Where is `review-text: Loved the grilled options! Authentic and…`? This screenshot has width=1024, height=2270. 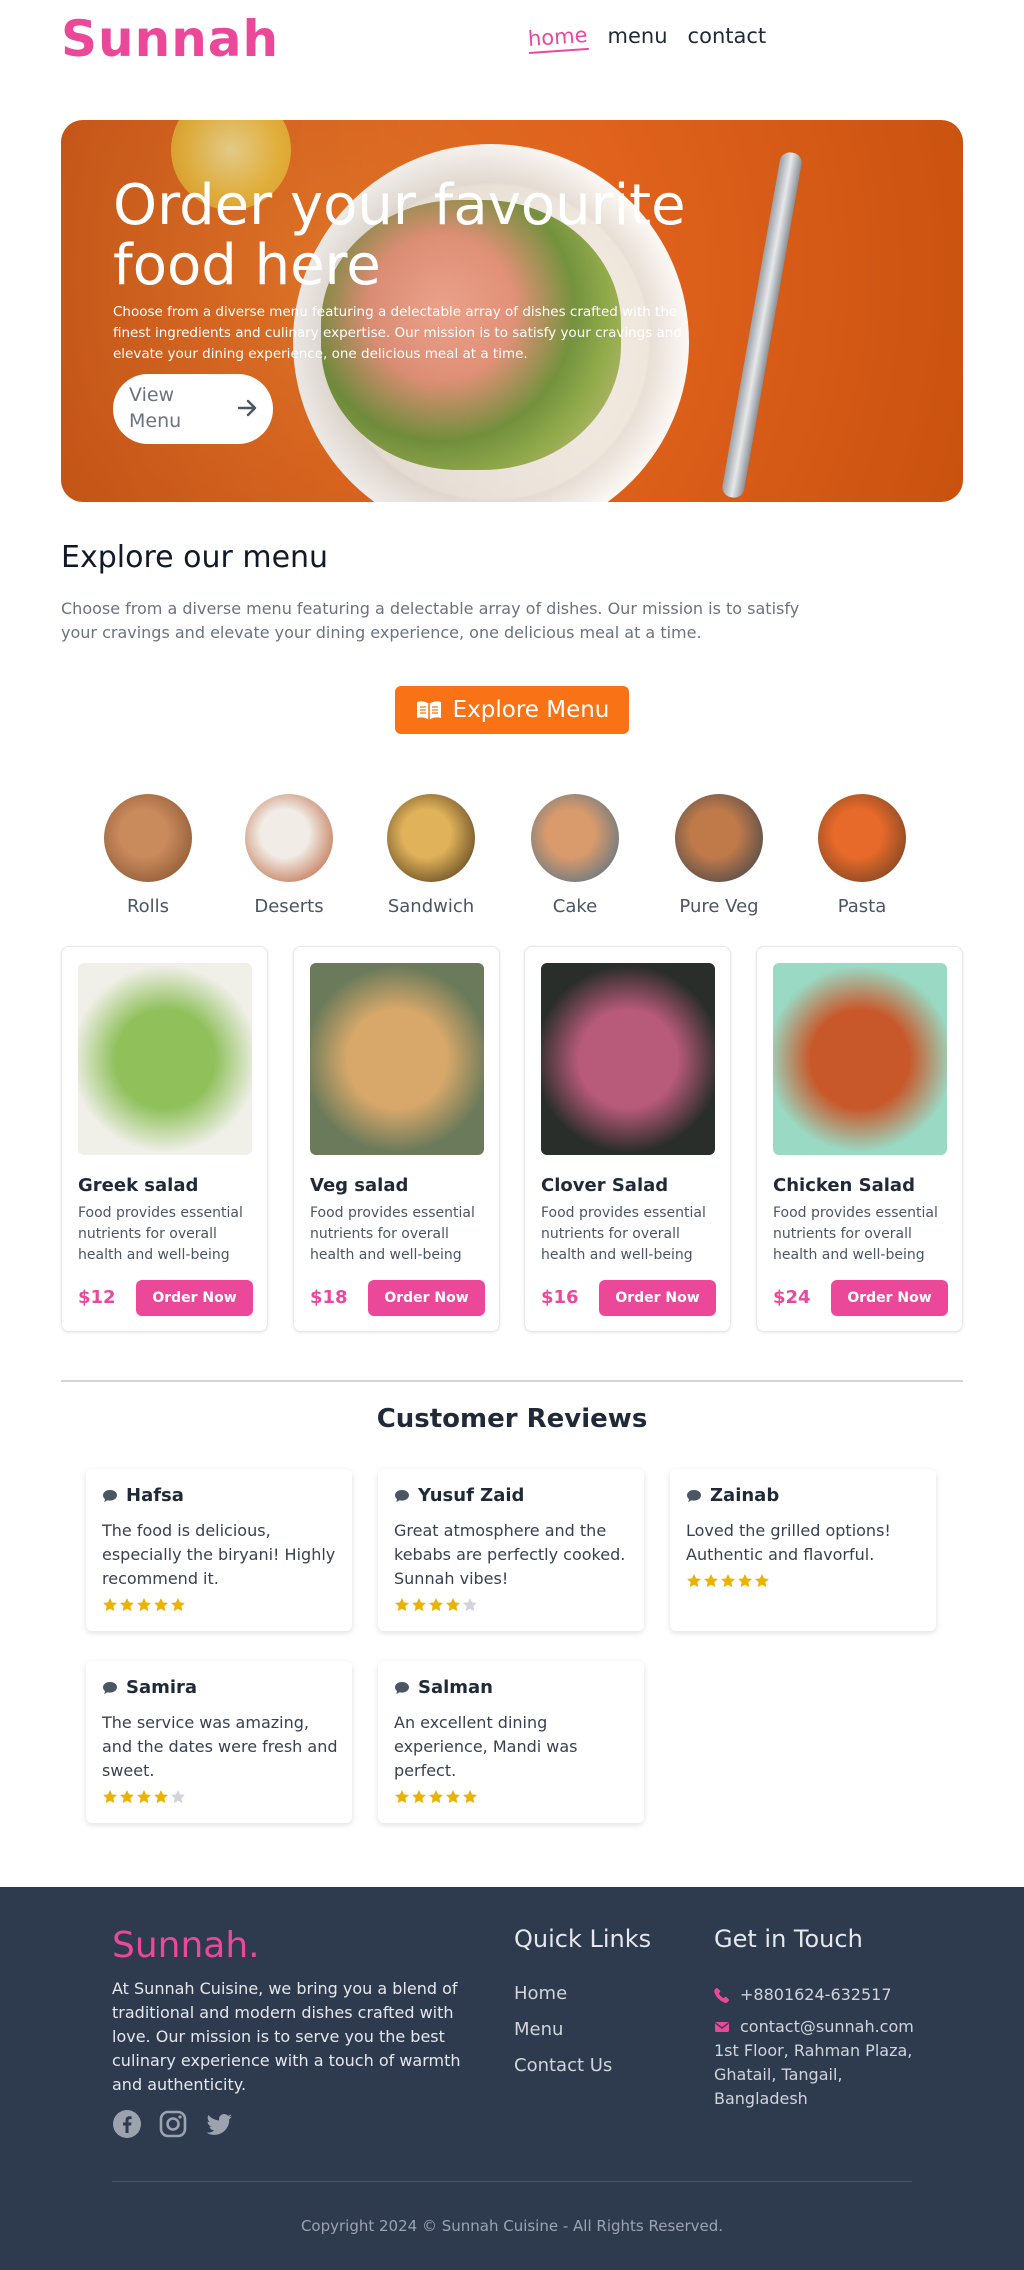 review-text: Loved the grilled options! Authentic and… is located at coordinates (788, 1542).